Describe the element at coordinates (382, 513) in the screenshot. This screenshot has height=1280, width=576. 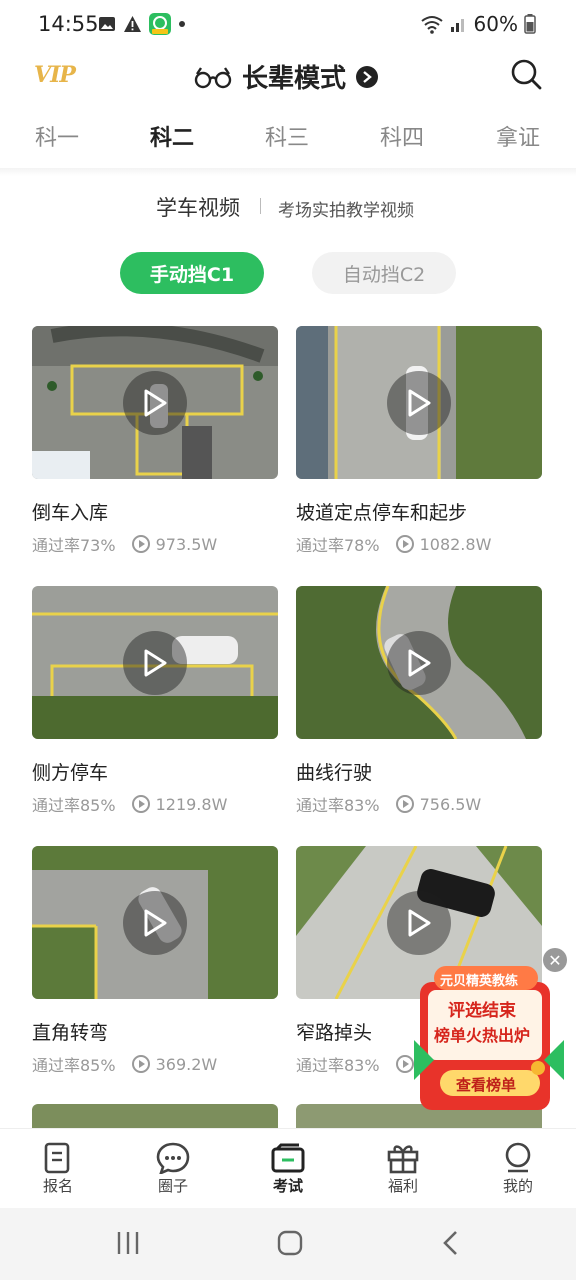
I see `video-title: 坡道定点停车和起步` at that location.